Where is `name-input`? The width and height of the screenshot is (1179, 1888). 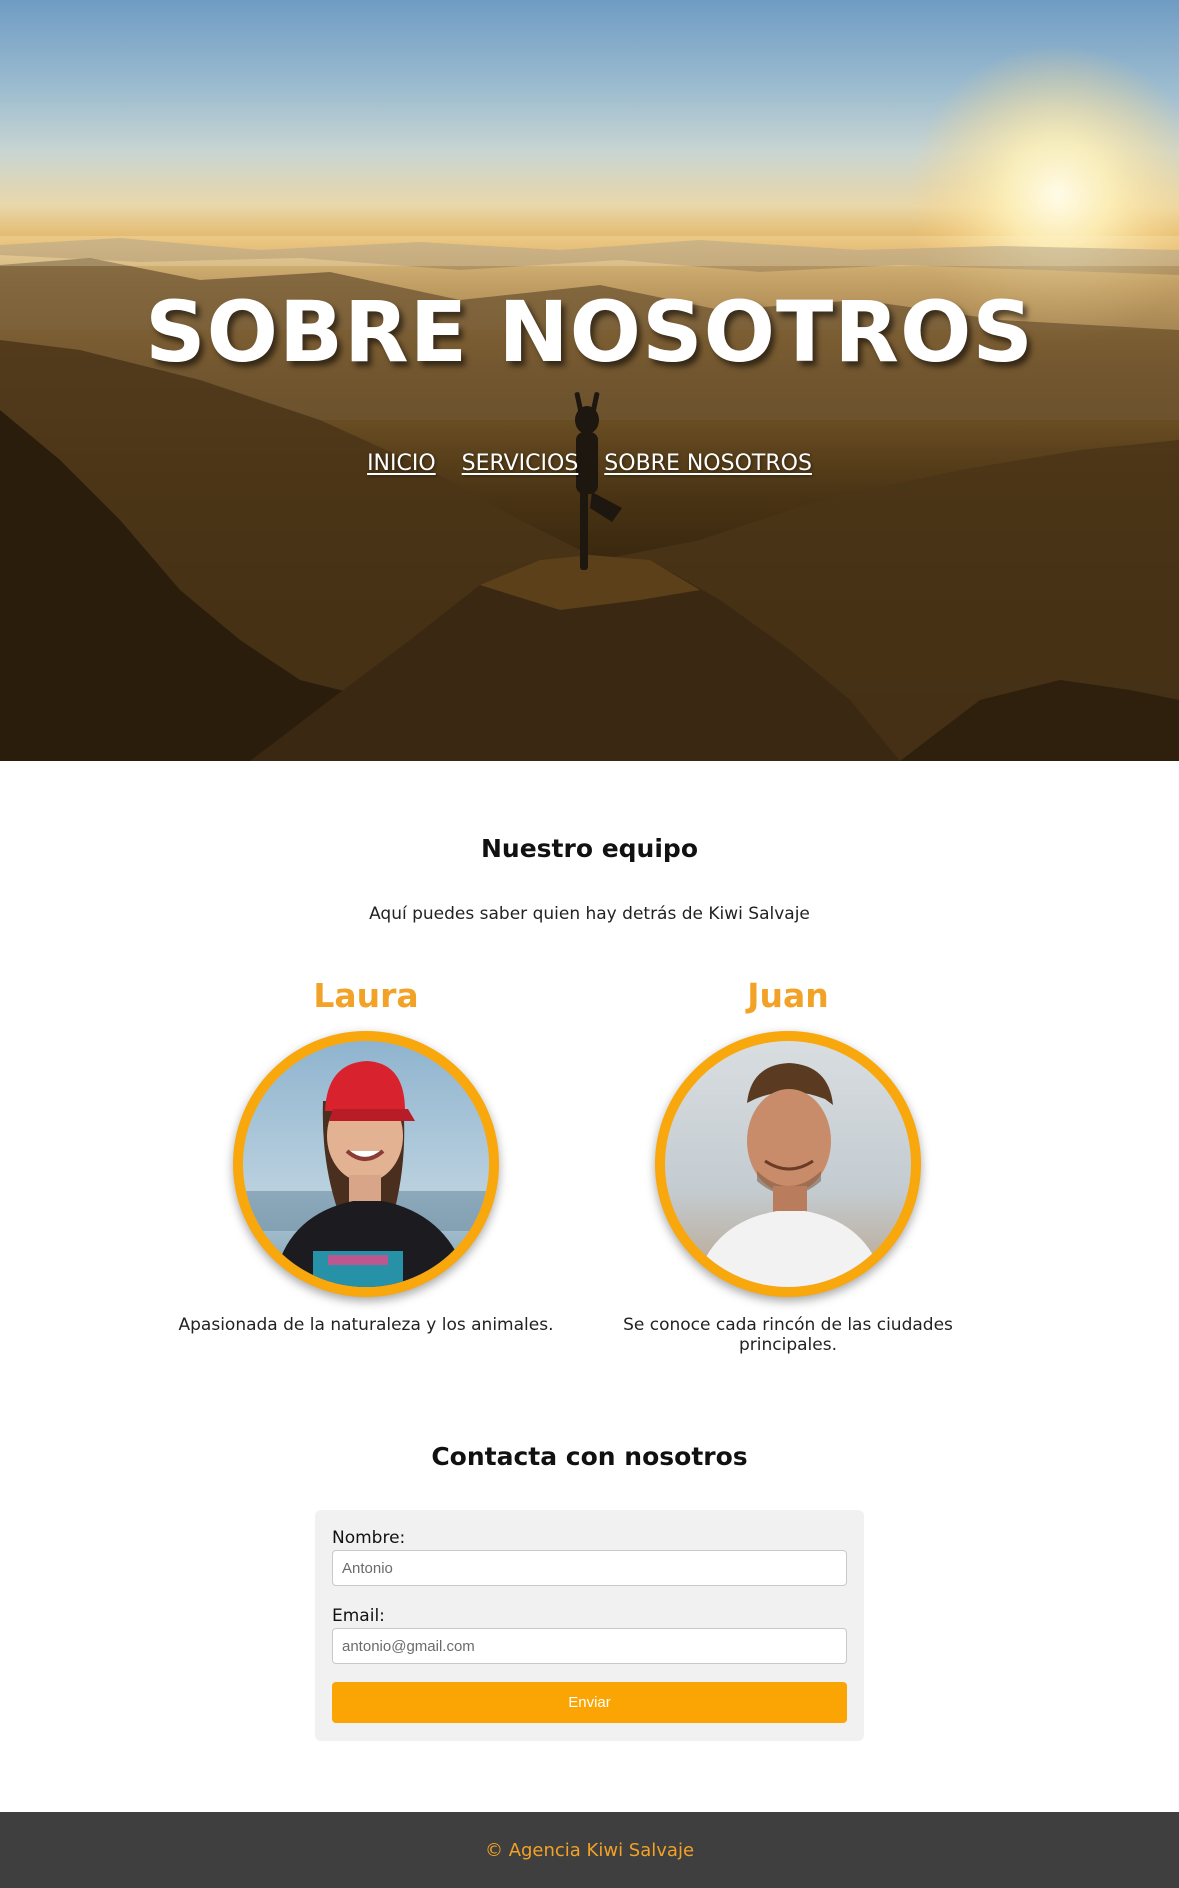
name-input is located at coordinates (589, 1568).